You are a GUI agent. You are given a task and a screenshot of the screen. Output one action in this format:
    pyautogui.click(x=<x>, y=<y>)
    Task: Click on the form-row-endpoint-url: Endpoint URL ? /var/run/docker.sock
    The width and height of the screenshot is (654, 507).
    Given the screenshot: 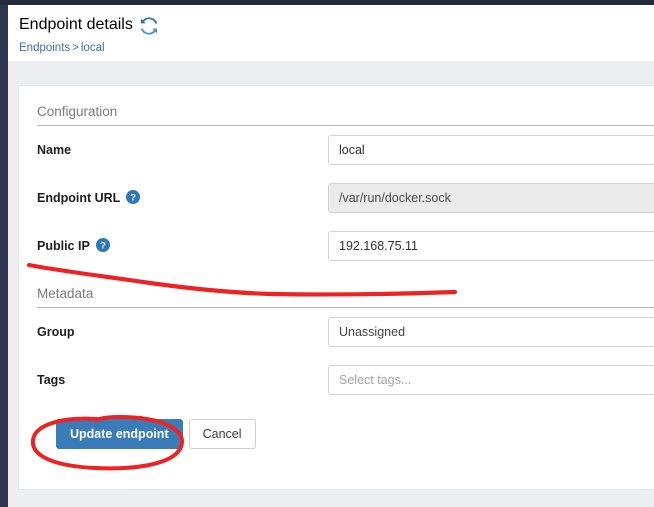 What is the action you would take?
    pyautogui.click(x=345, y=198)
    